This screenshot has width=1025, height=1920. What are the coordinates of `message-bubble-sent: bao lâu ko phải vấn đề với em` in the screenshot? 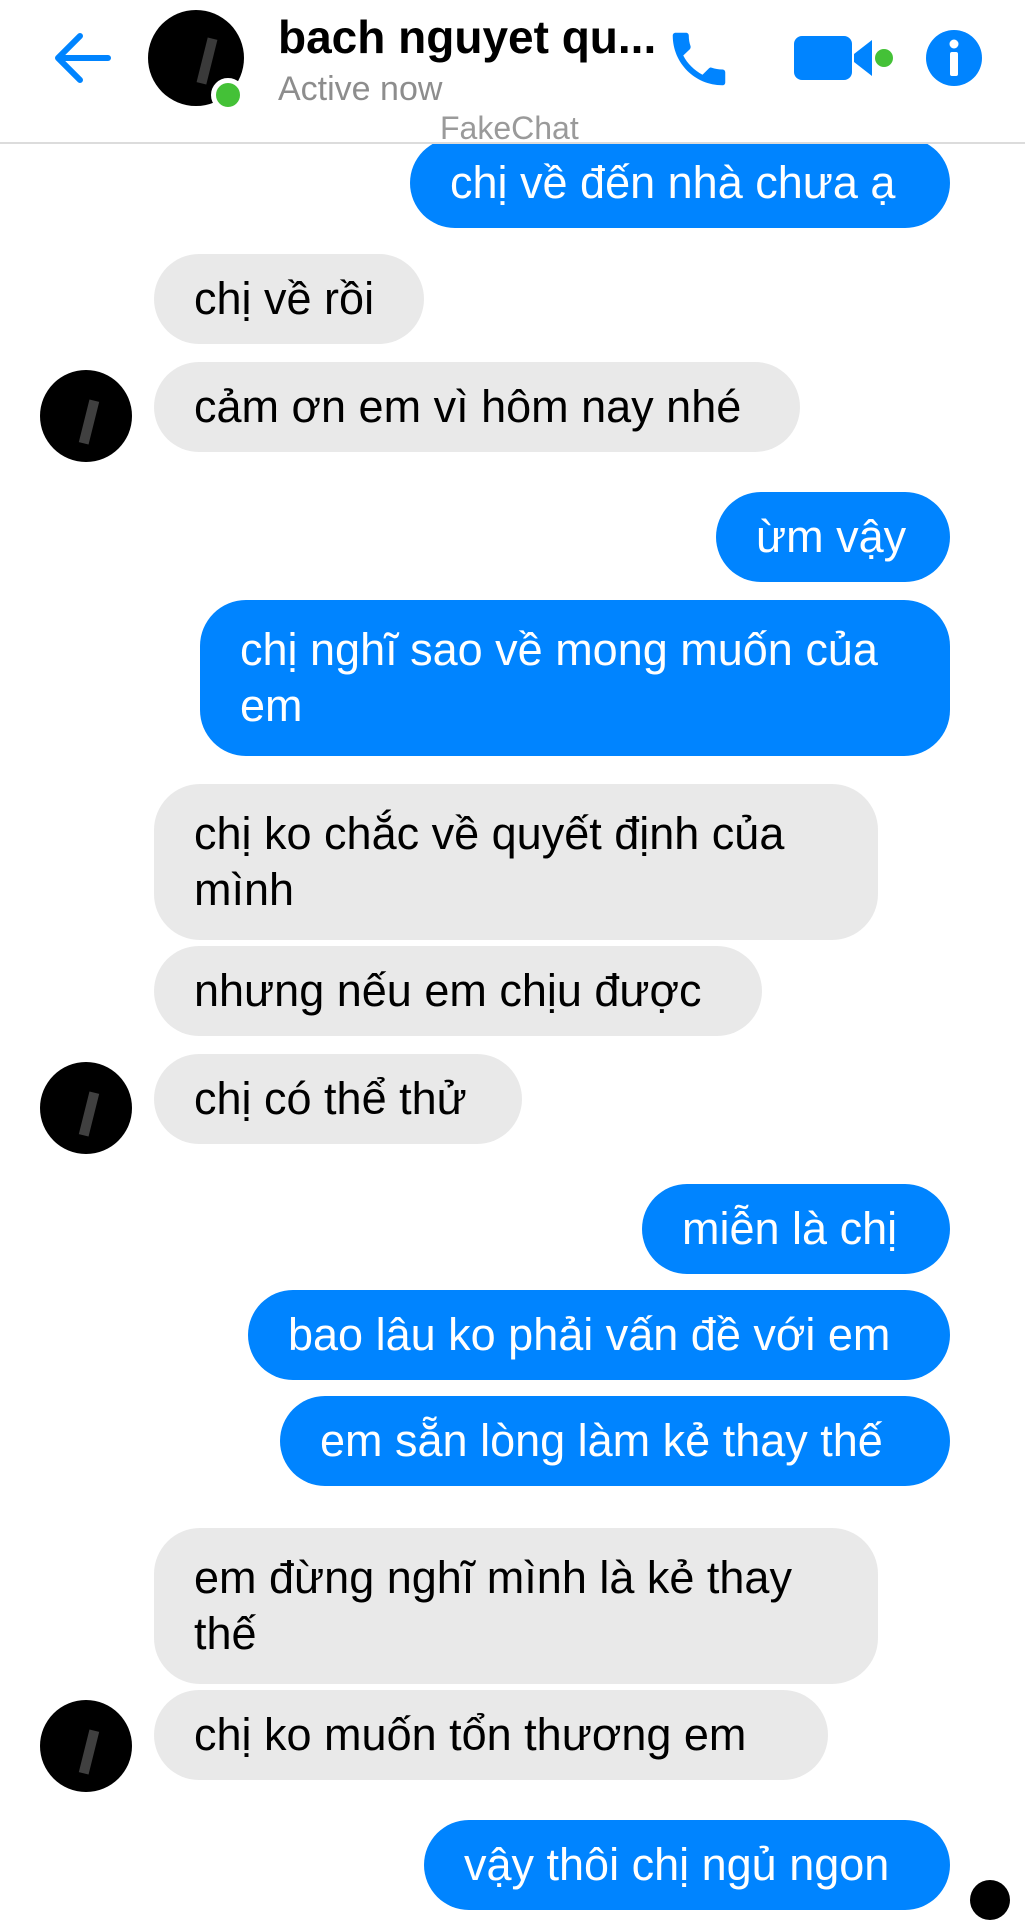 It's located at (599, 1335).